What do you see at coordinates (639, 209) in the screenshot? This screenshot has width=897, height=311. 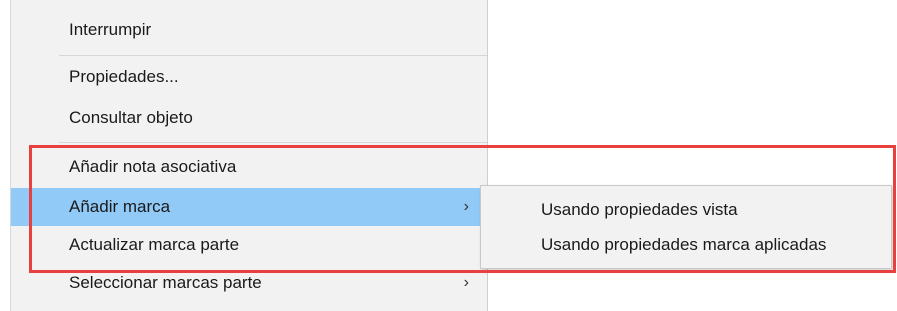 I see `submenu-item-label: Usando propiedades vista` at bounding box center [639, 209].